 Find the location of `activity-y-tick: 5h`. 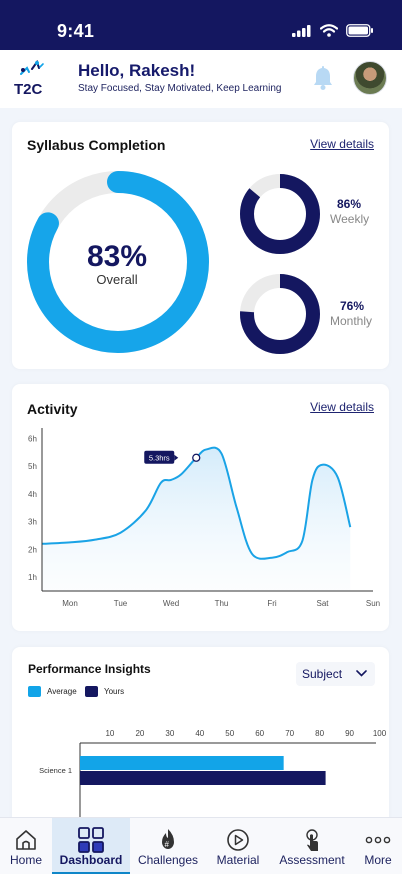

activity-y-tick: 5h is located at coordinates (32, 466).